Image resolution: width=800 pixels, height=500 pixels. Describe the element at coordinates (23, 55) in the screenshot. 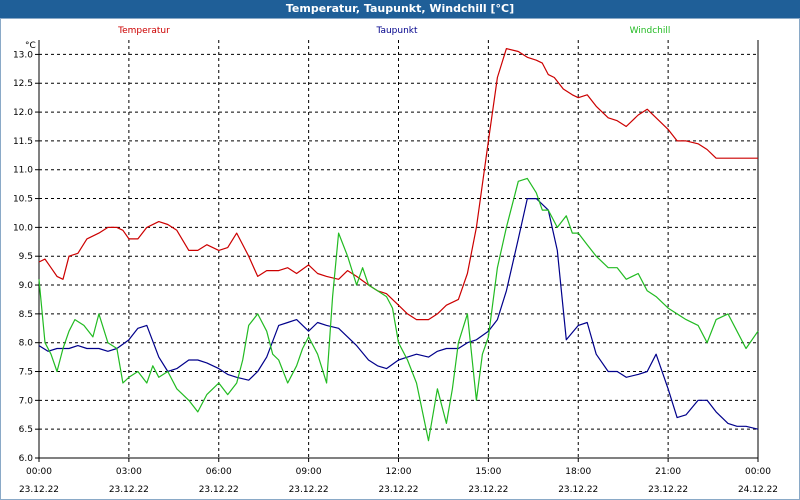

I see `y-tick-label: 13.0` at that location.